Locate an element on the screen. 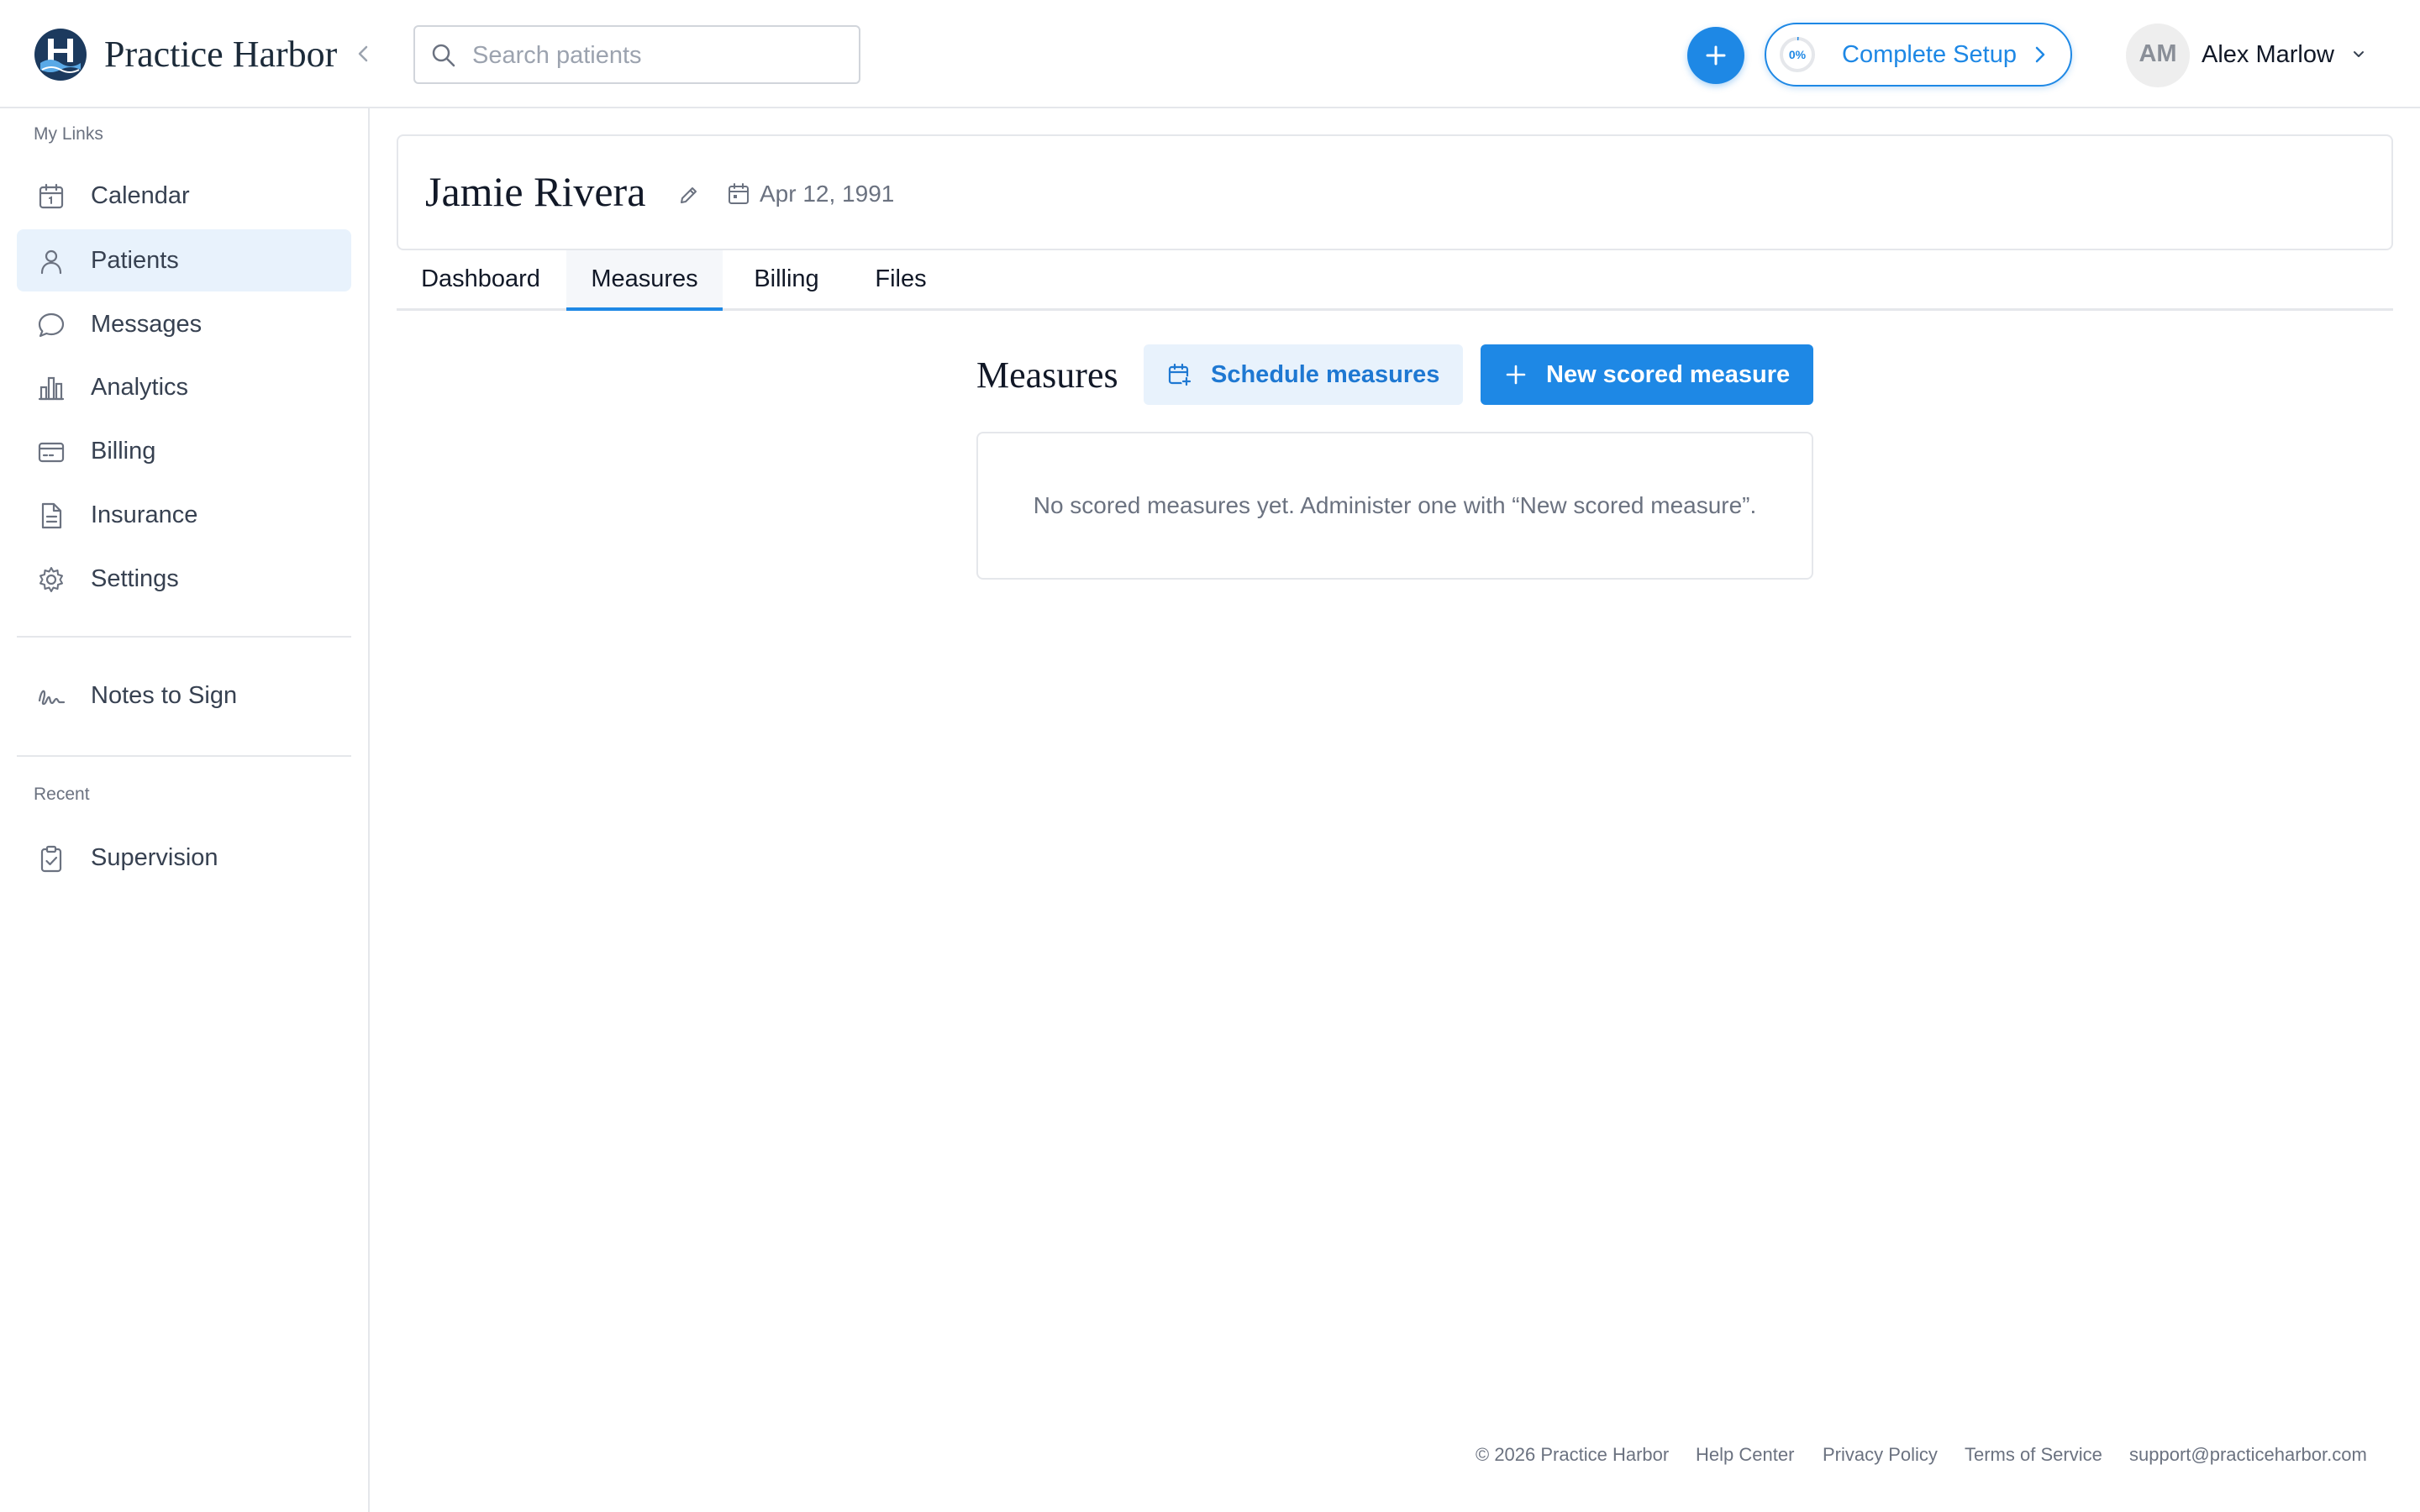 The height and width of the screenshot is (1512, 2420). sidebar-item-billing: Billing is located at coordinates (184, 451).